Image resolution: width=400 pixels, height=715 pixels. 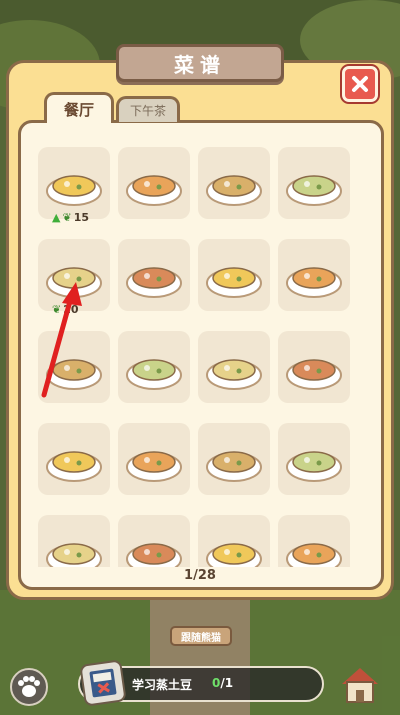 I want to click on house-button, so click(x=360, y=685).